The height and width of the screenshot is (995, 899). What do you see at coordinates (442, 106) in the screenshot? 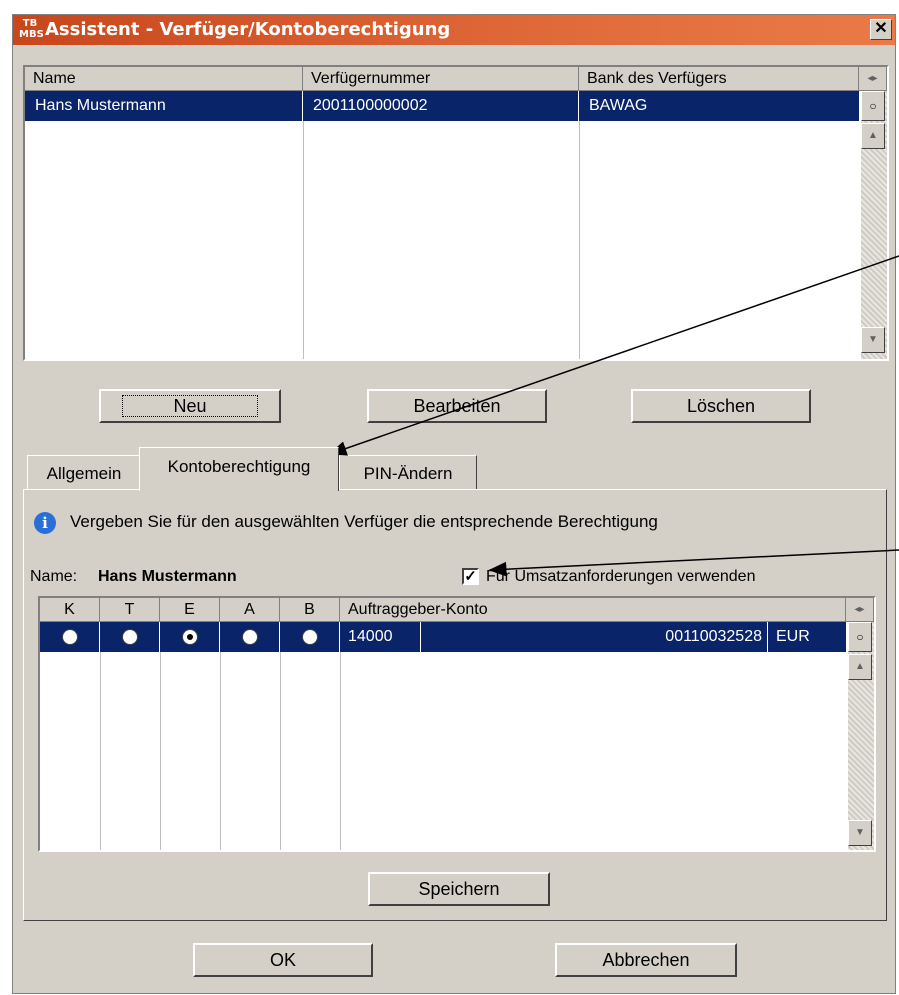
I see `table-row: Hans Mustermann 2001100000002 BAWAG` at bounding box center [442, 106].